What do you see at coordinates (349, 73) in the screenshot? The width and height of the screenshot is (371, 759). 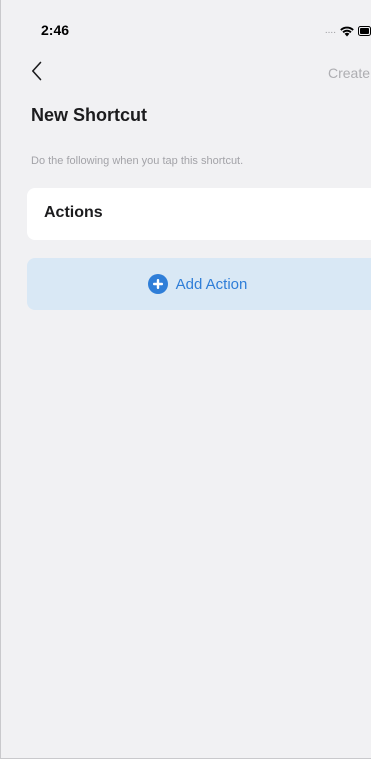 I see `create-button: Create` at bounding box center [349, 73].